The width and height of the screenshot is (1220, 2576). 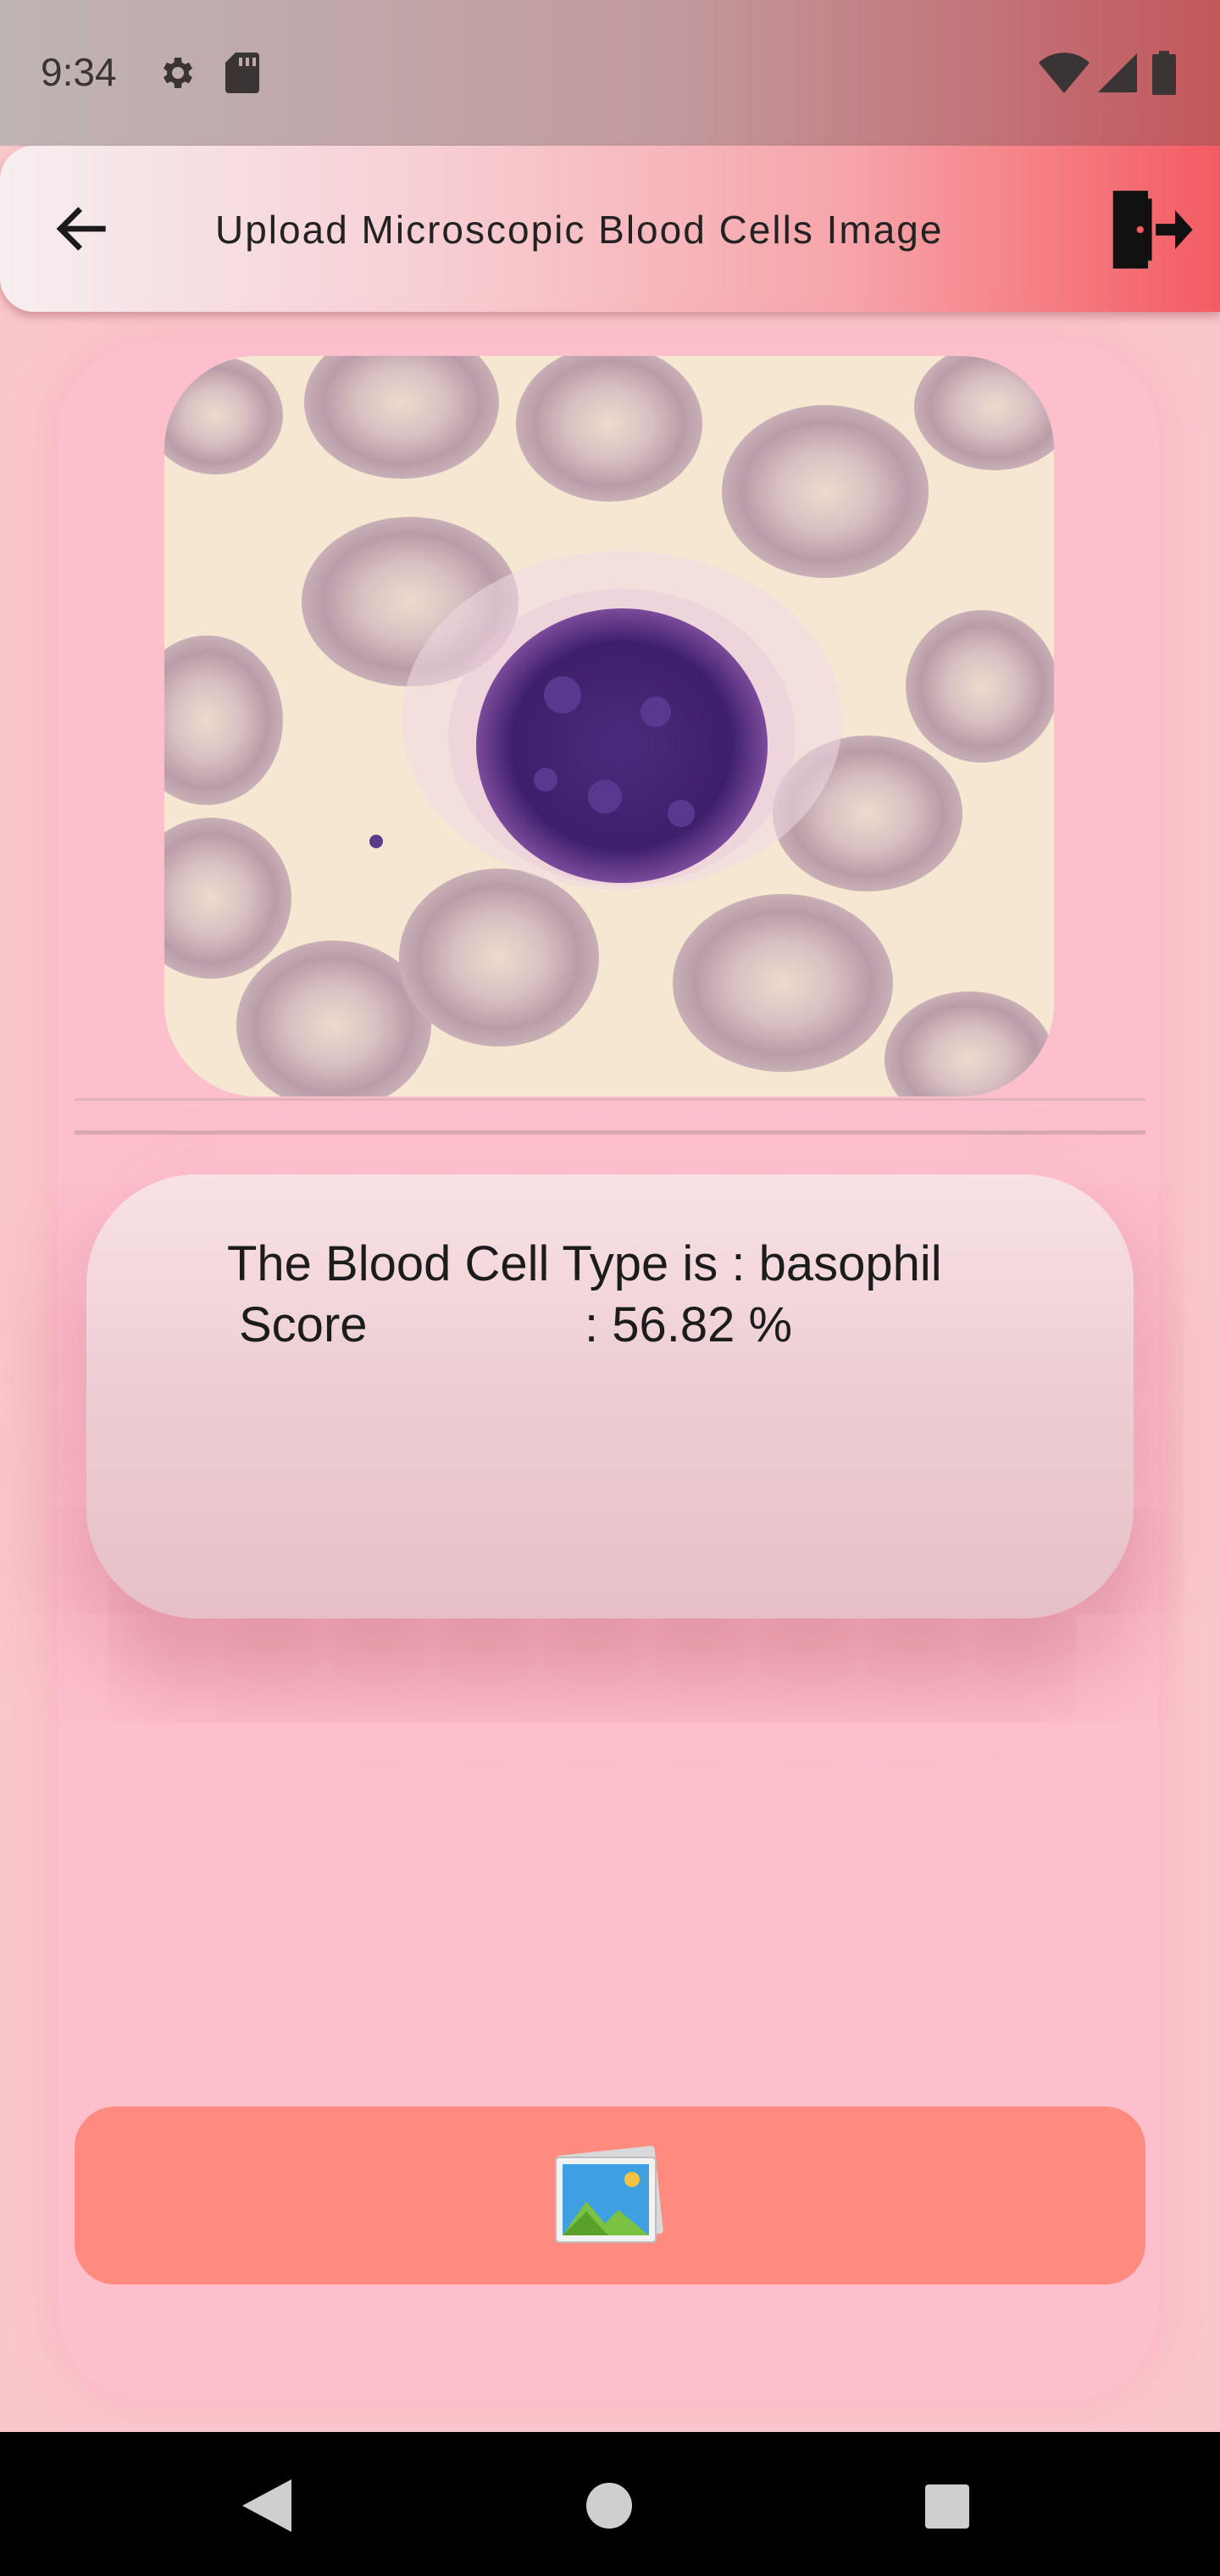 I want to click on logout-icon, so click(x=1148, y=229).